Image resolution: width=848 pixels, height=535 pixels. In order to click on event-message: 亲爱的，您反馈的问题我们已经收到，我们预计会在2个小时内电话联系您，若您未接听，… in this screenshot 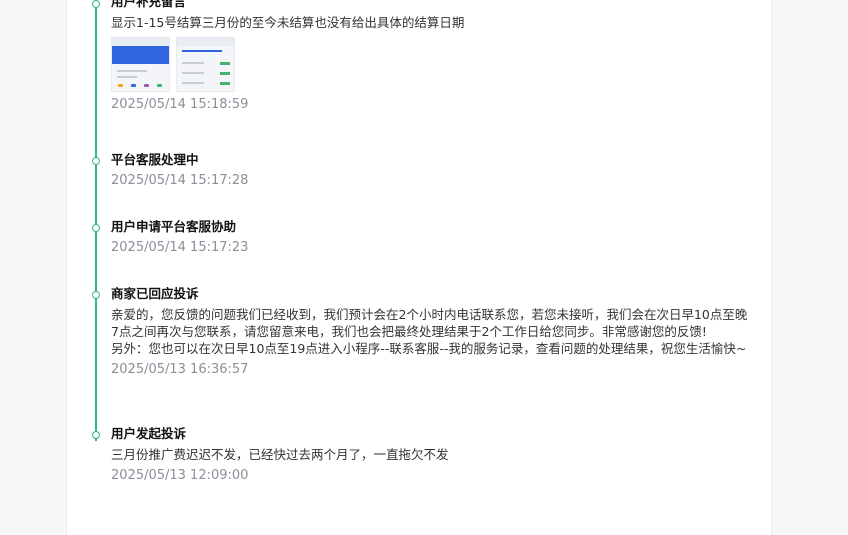, I will do `click(429, 331)`.